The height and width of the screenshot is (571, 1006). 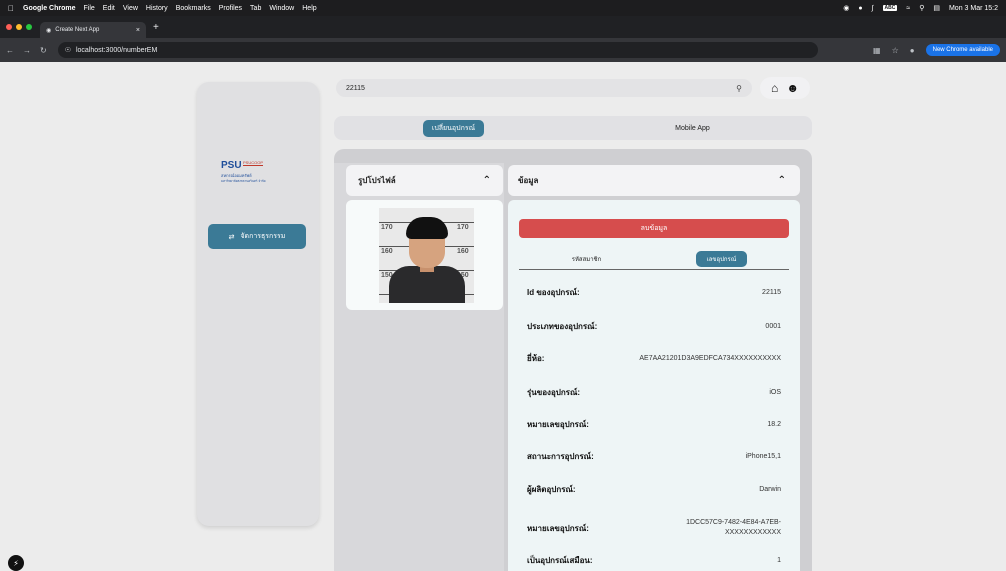 What do you see at coordinates (231, 237) in the screenshot?
I see `swap-arrows-icon: ⇄` at bounding box center [231, 237].